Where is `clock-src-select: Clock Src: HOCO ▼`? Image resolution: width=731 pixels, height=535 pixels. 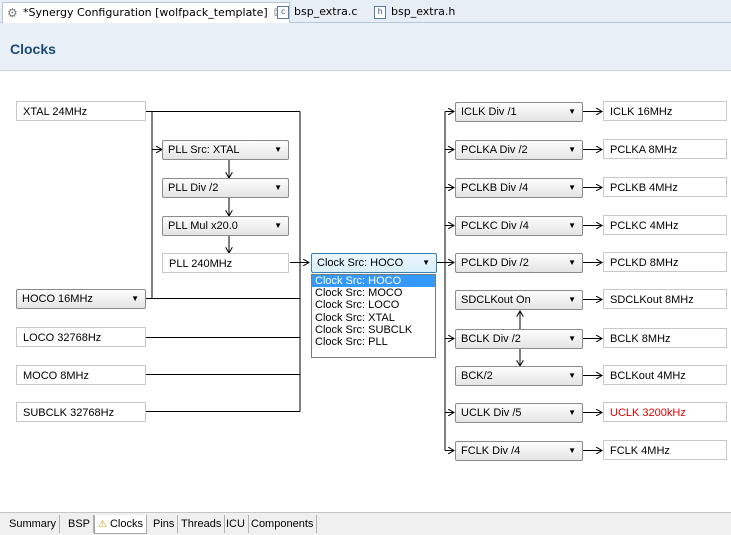 clock-src-select: Clock Src: HOCO ▼ is located at coordinates (374, 263).